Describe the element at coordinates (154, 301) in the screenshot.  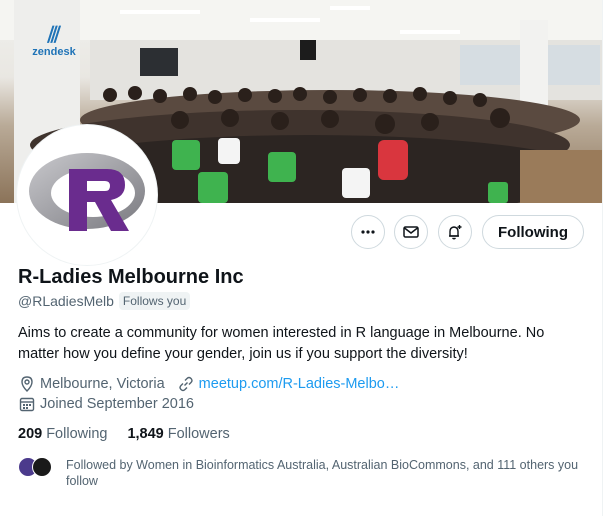
I see `follows-you-badge: Follows you` at that location.